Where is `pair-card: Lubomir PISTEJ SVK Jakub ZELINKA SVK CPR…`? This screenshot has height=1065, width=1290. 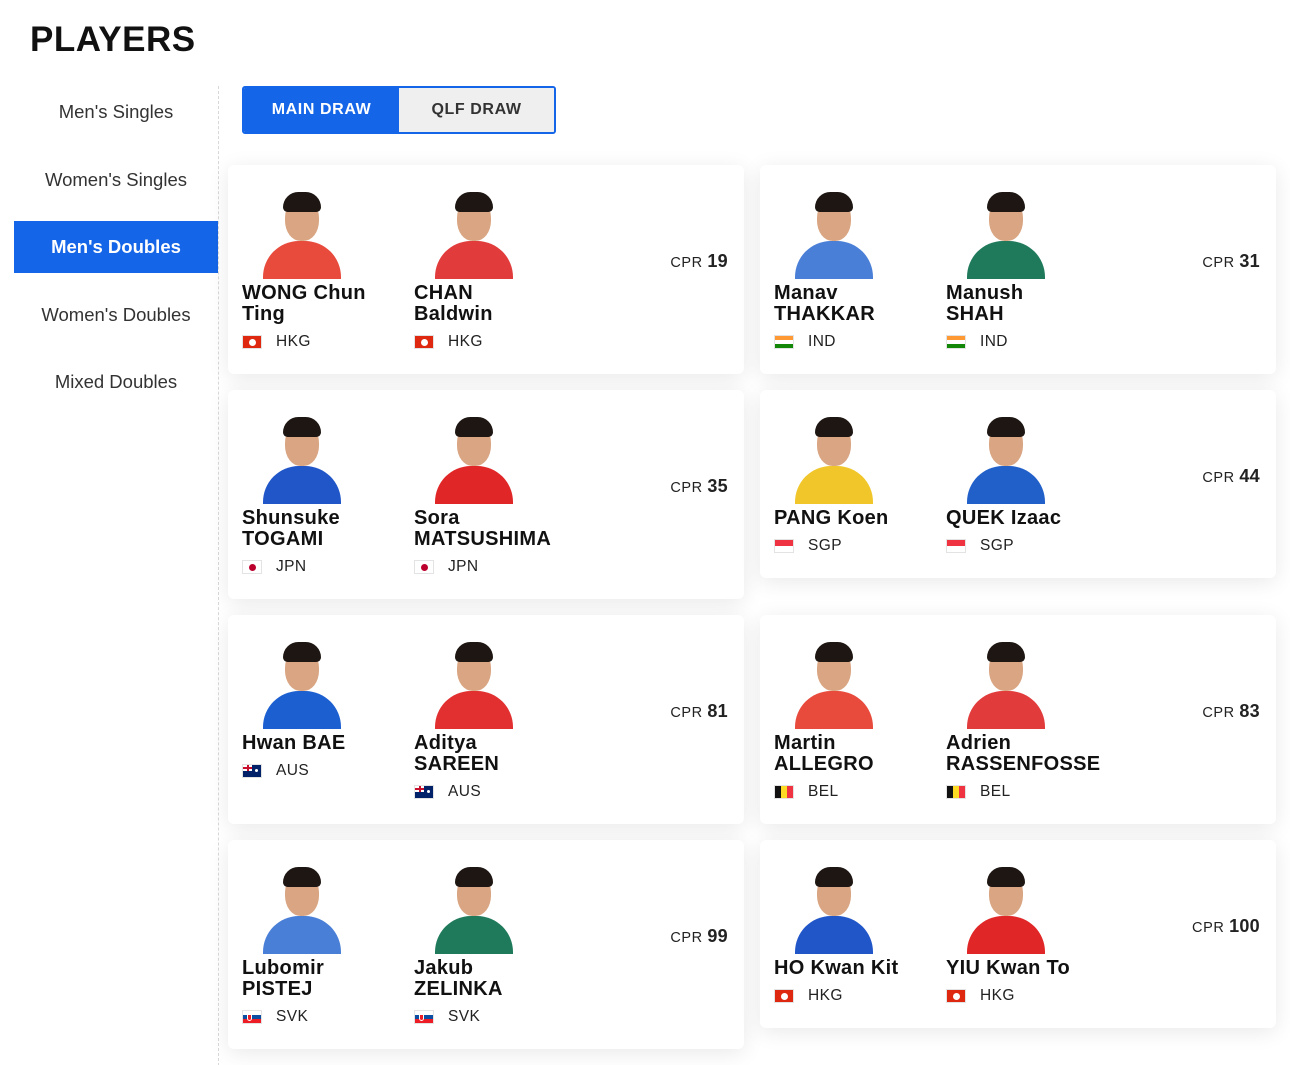
pair-card: Lubomir PISTEJ SVK Jakub ZELINKA SVK CPR… is located at coordinates (486, 944).